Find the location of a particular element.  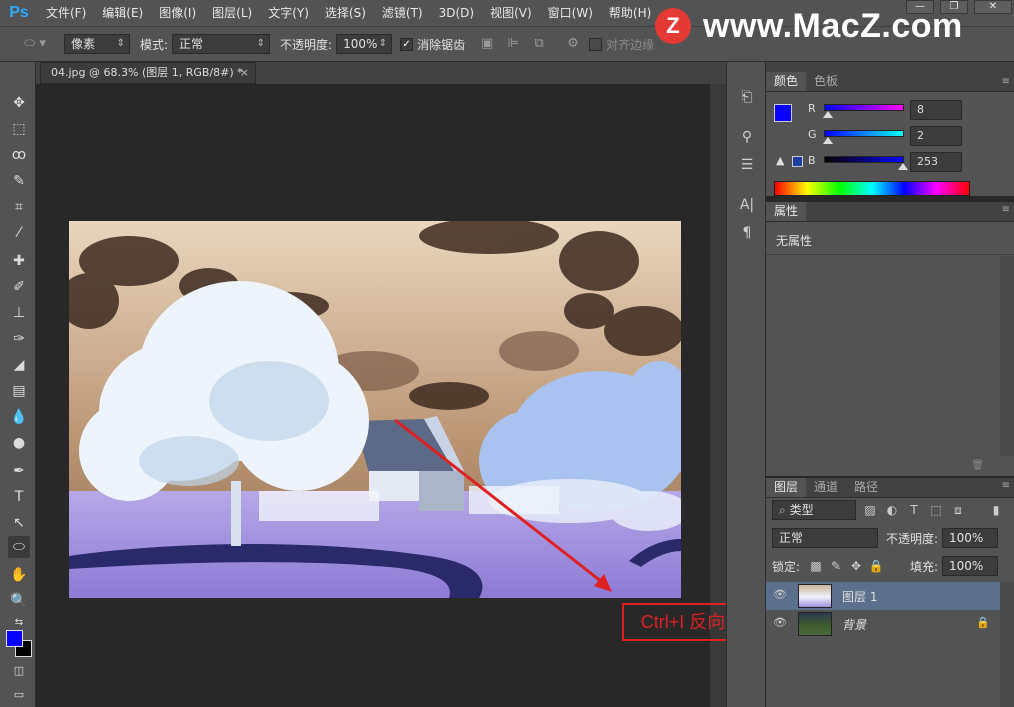

layer-name: 背景 is located at coordinates (854, 625).